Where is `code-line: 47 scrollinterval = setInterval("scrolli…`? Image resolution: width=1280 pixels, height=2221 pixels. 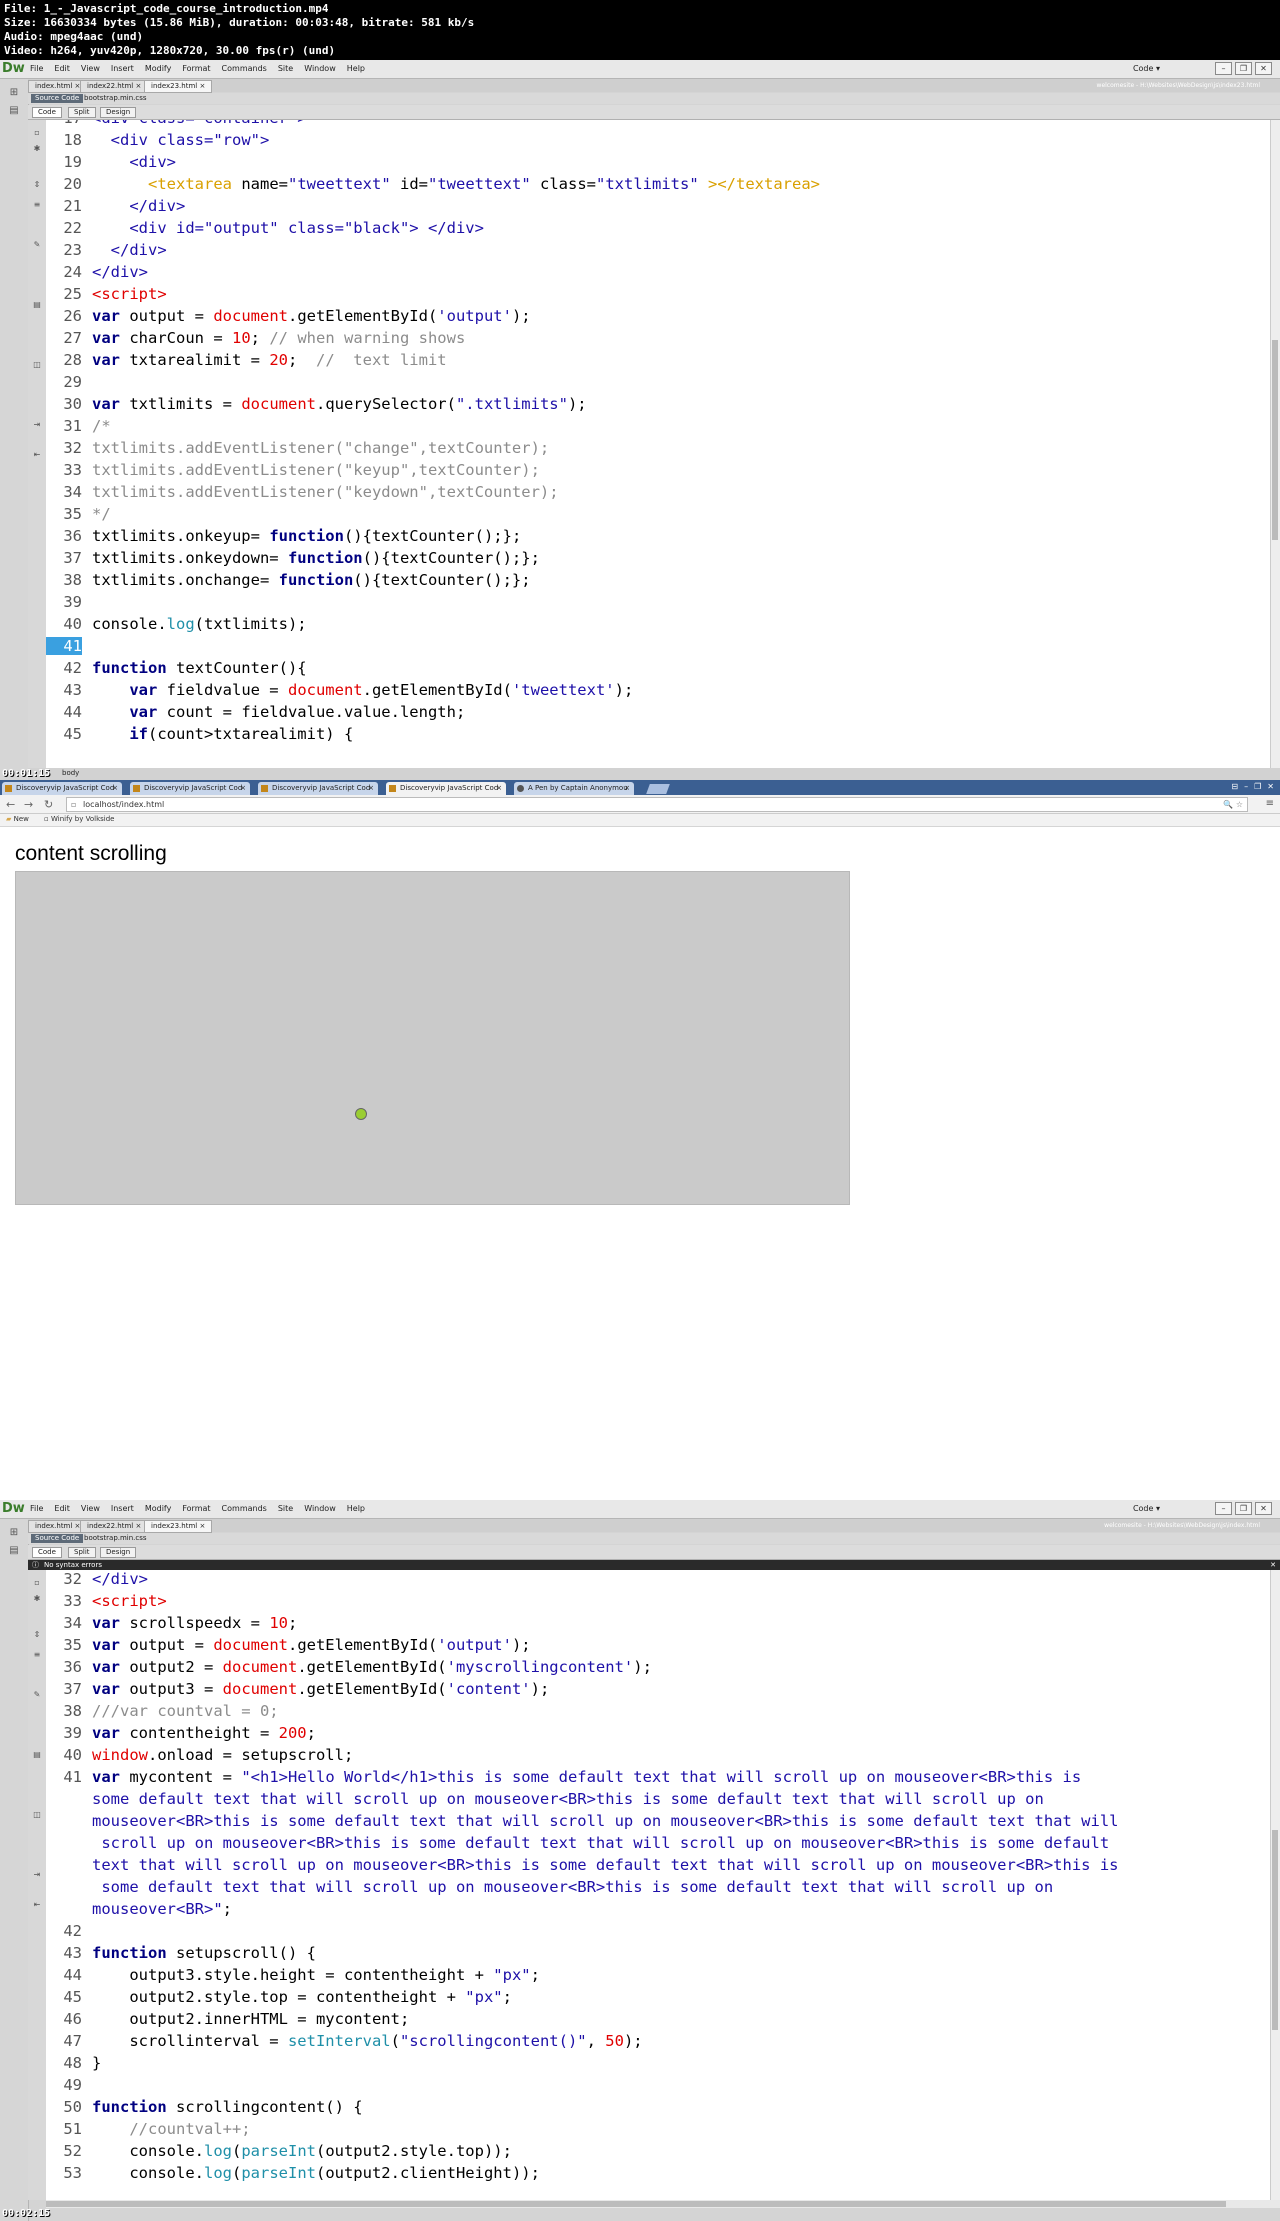
code-line: 47 scrollinterval = setInterval("scrolli… is located at coordinates (658, 2043).